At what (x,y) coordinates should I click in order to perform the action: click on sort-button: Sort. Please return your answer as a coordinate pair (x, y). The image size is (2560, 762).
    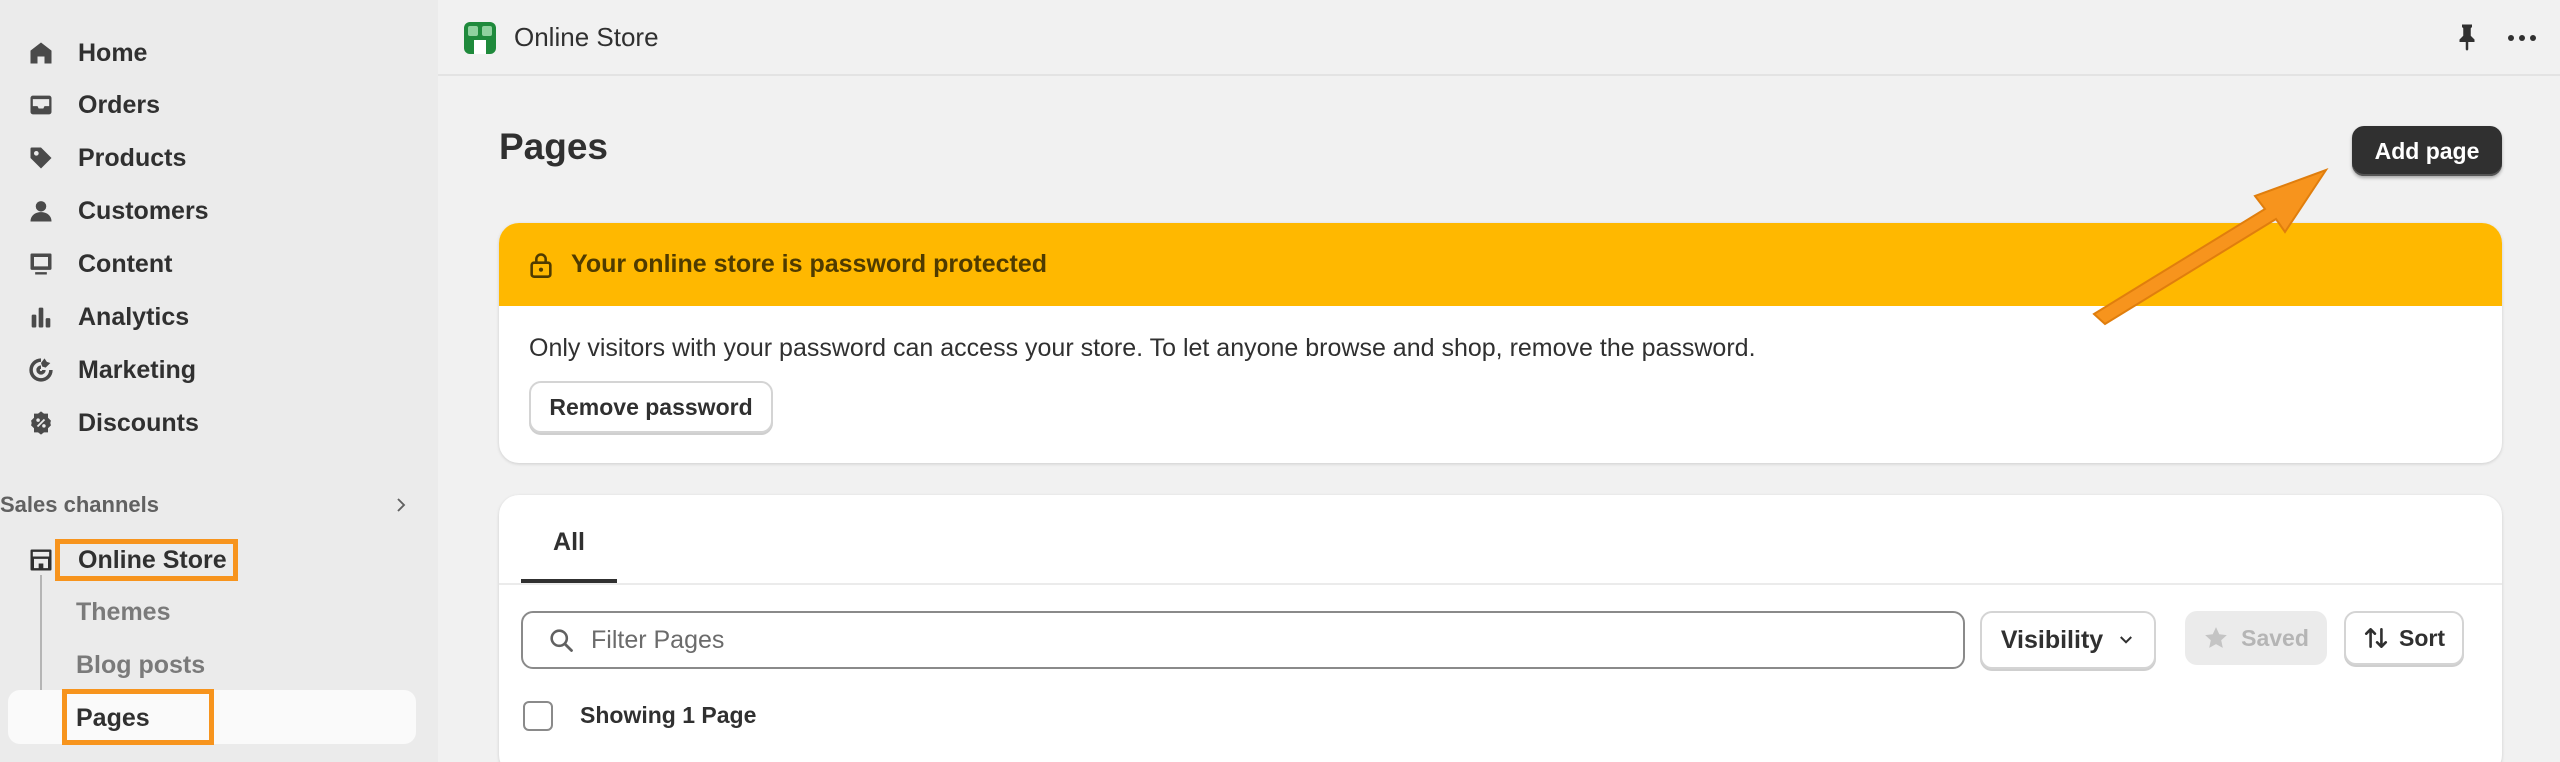
    Looking at the image, I should click on (2404, 638).